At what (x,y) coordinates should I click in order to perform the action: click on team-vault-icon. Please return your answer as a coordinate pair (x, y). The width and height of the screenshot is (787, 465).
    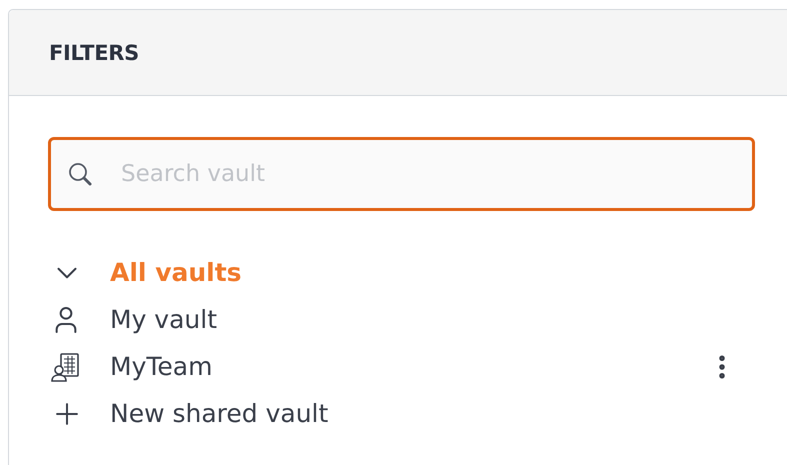
    Looking at the image, I should click on (66, 366).